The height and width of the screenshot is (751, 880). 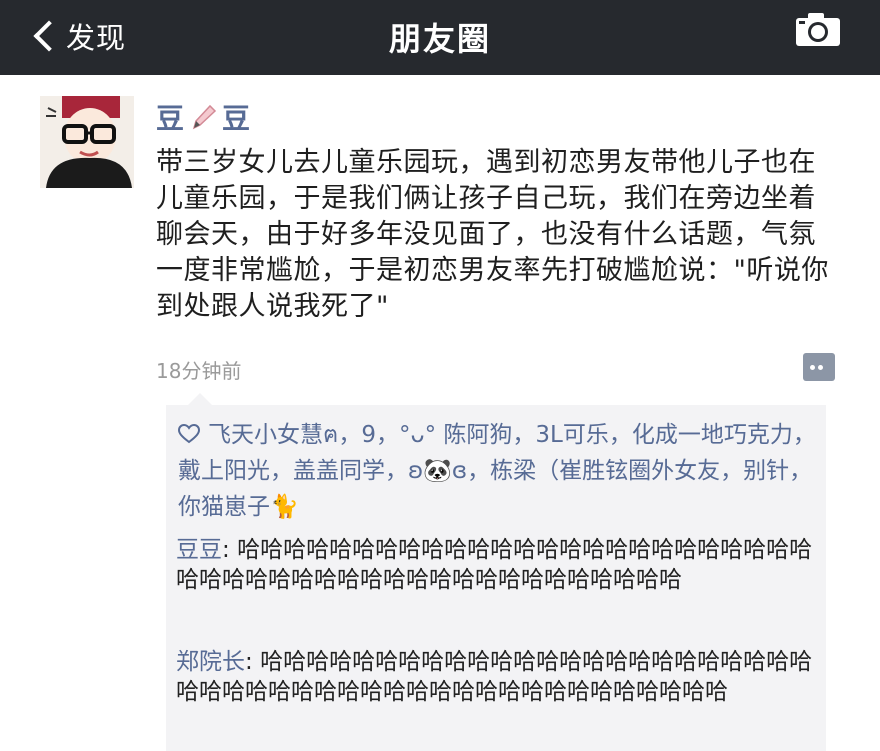 I want to click on avatar, so click(x=87, y=142).